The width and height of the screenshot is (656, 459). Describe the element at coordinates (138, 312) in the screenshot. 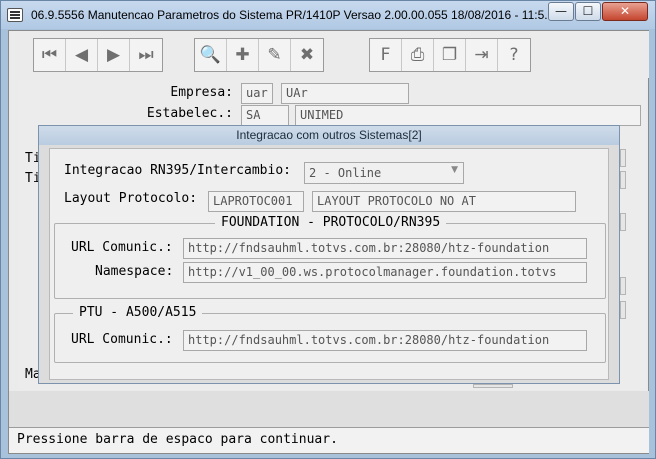

I see `ptu-group-title: PTU - A500/A515` at that location.